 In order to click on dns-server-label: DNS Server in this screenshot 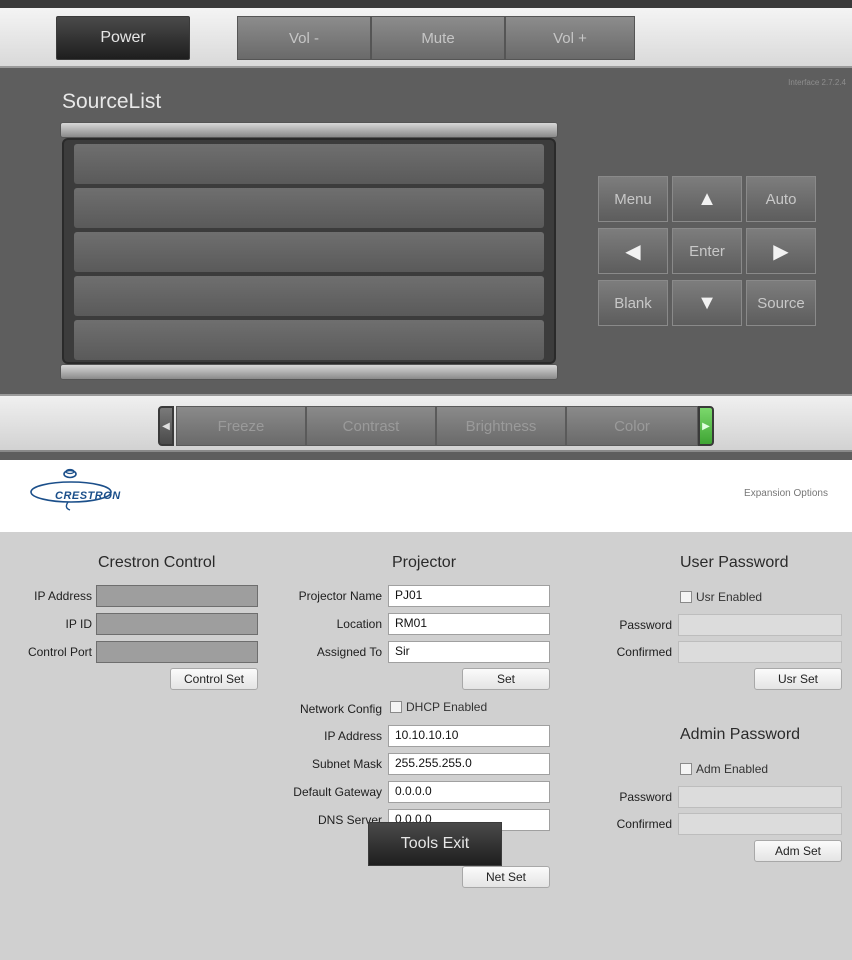, I will do `click(349, 820)`.